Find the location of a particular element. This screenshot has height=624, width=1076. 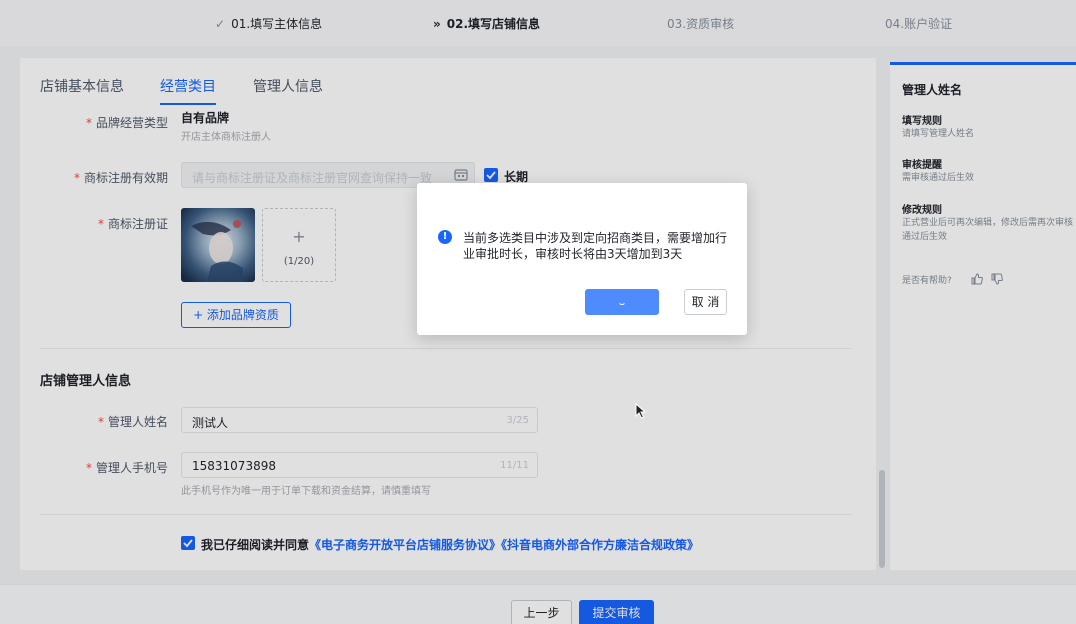

info-icon: ! is located at coordinates (445, 237).